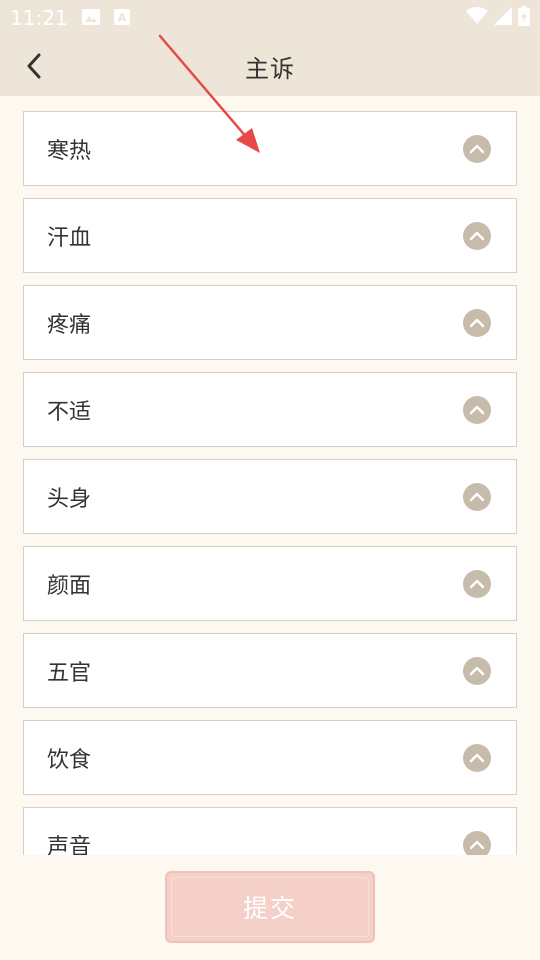 This screenshot has height=960, width=540. I want to click on category-label: 声音, so click(69, 845).